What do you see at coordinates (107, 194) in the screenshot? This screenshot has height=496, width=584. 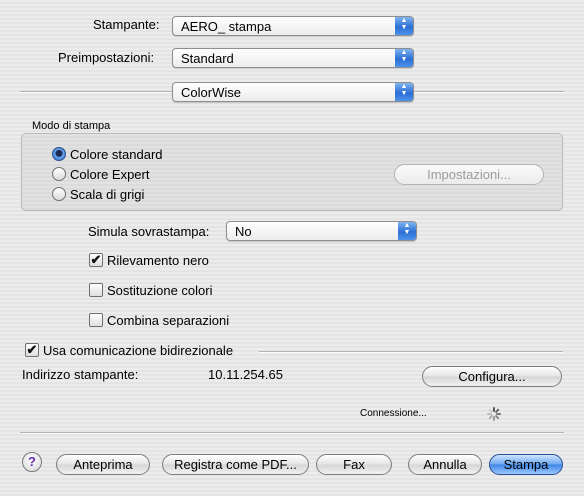 I see `radio-scala-di-grigi-label: Scala di grigi` at bounding box center [107, 194].